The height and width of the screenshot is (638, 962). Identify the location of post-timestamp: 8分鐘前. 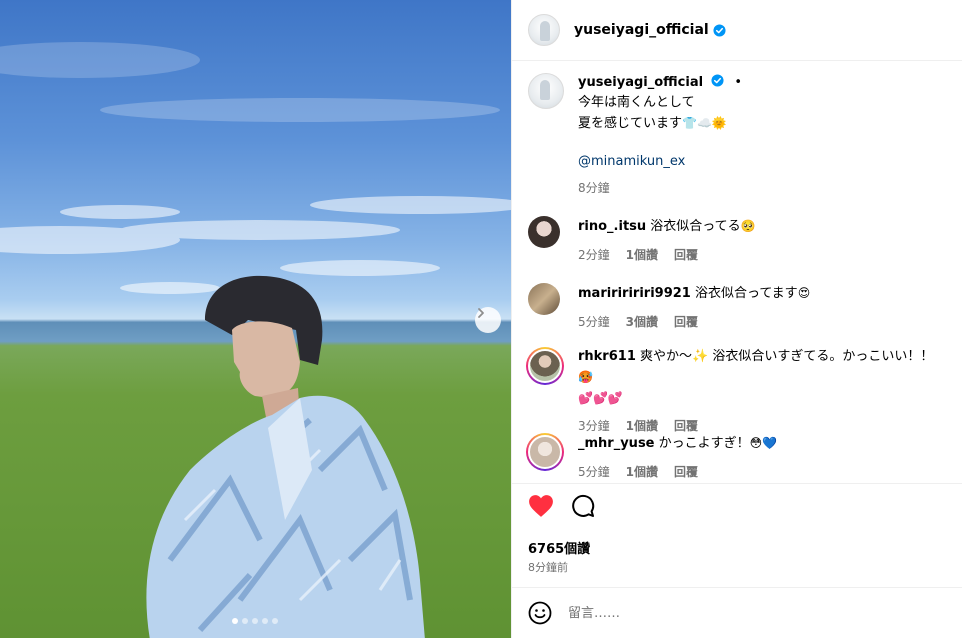
(548, 567).